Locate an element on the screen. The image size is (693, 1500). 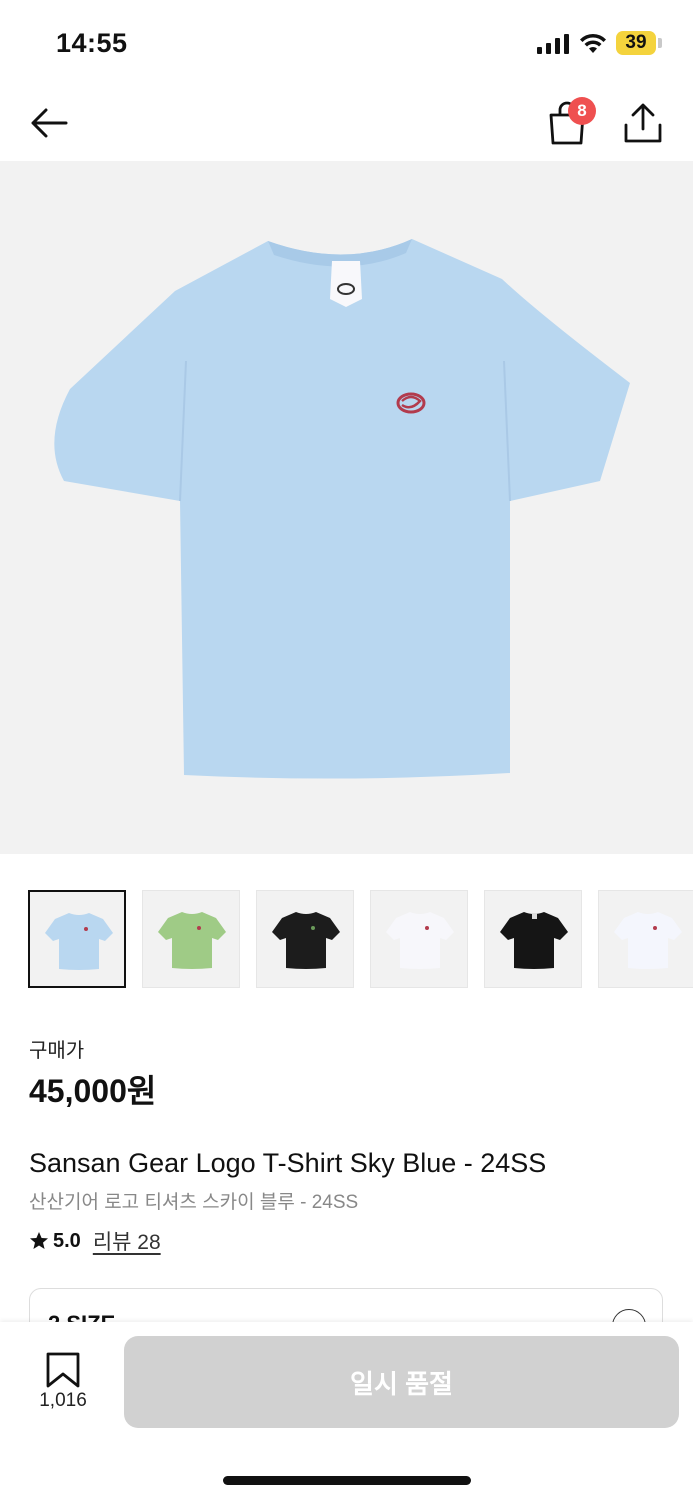
thumbnail-sky-blue is located at coordinates (77, 939).